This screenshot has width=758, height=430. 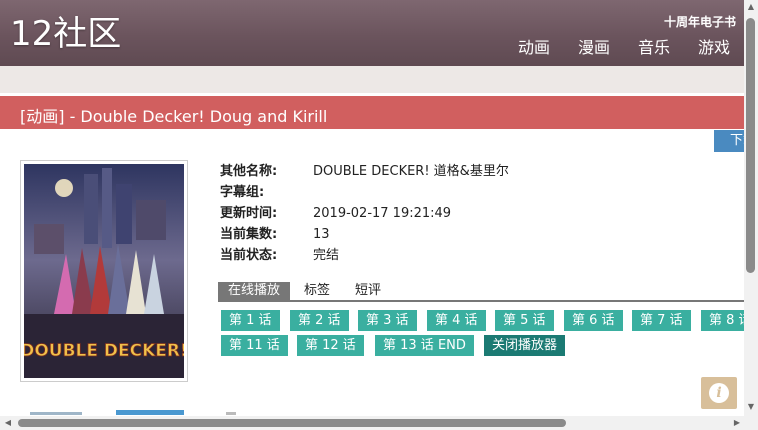 What do you see at coordinates (254, 345) in the screenshot?
I see `episode-button: 第 11 话` at bounding box center [254, 345].